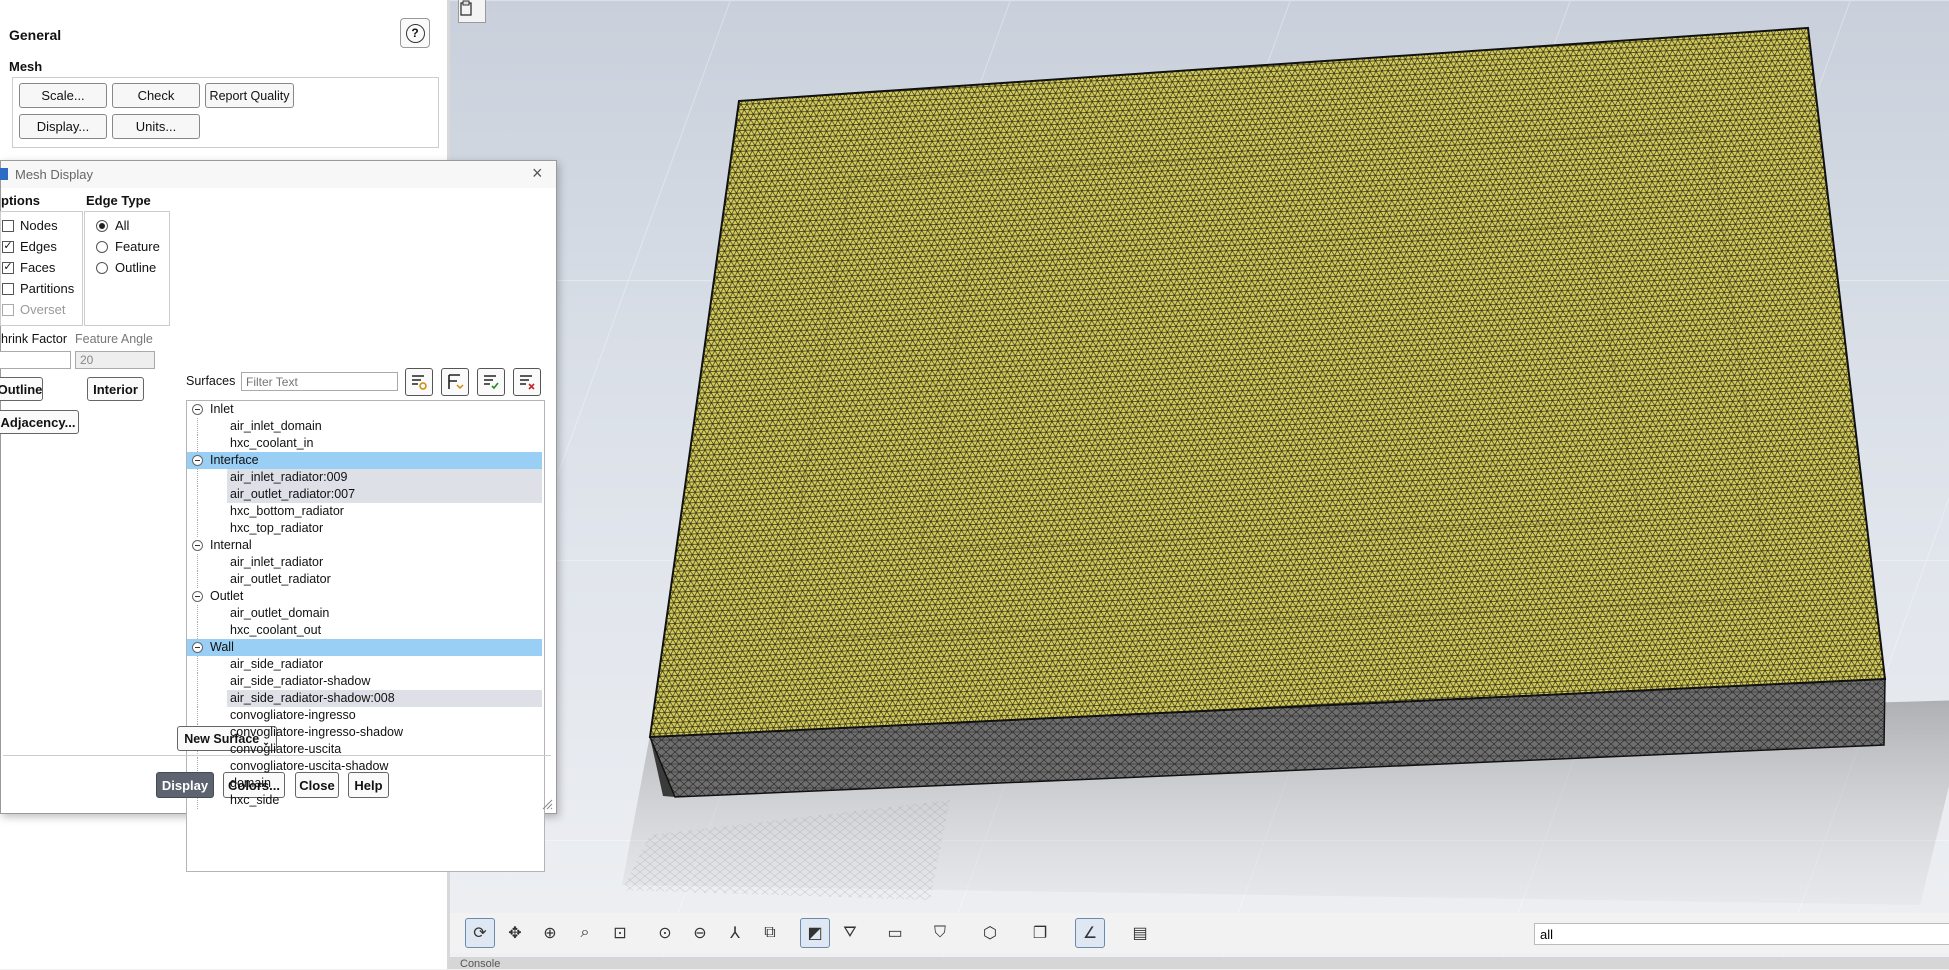  Describe the element at coordinates (1090, 933) in the screenshot. I see `axis-triad-icon: ∠` at that location.